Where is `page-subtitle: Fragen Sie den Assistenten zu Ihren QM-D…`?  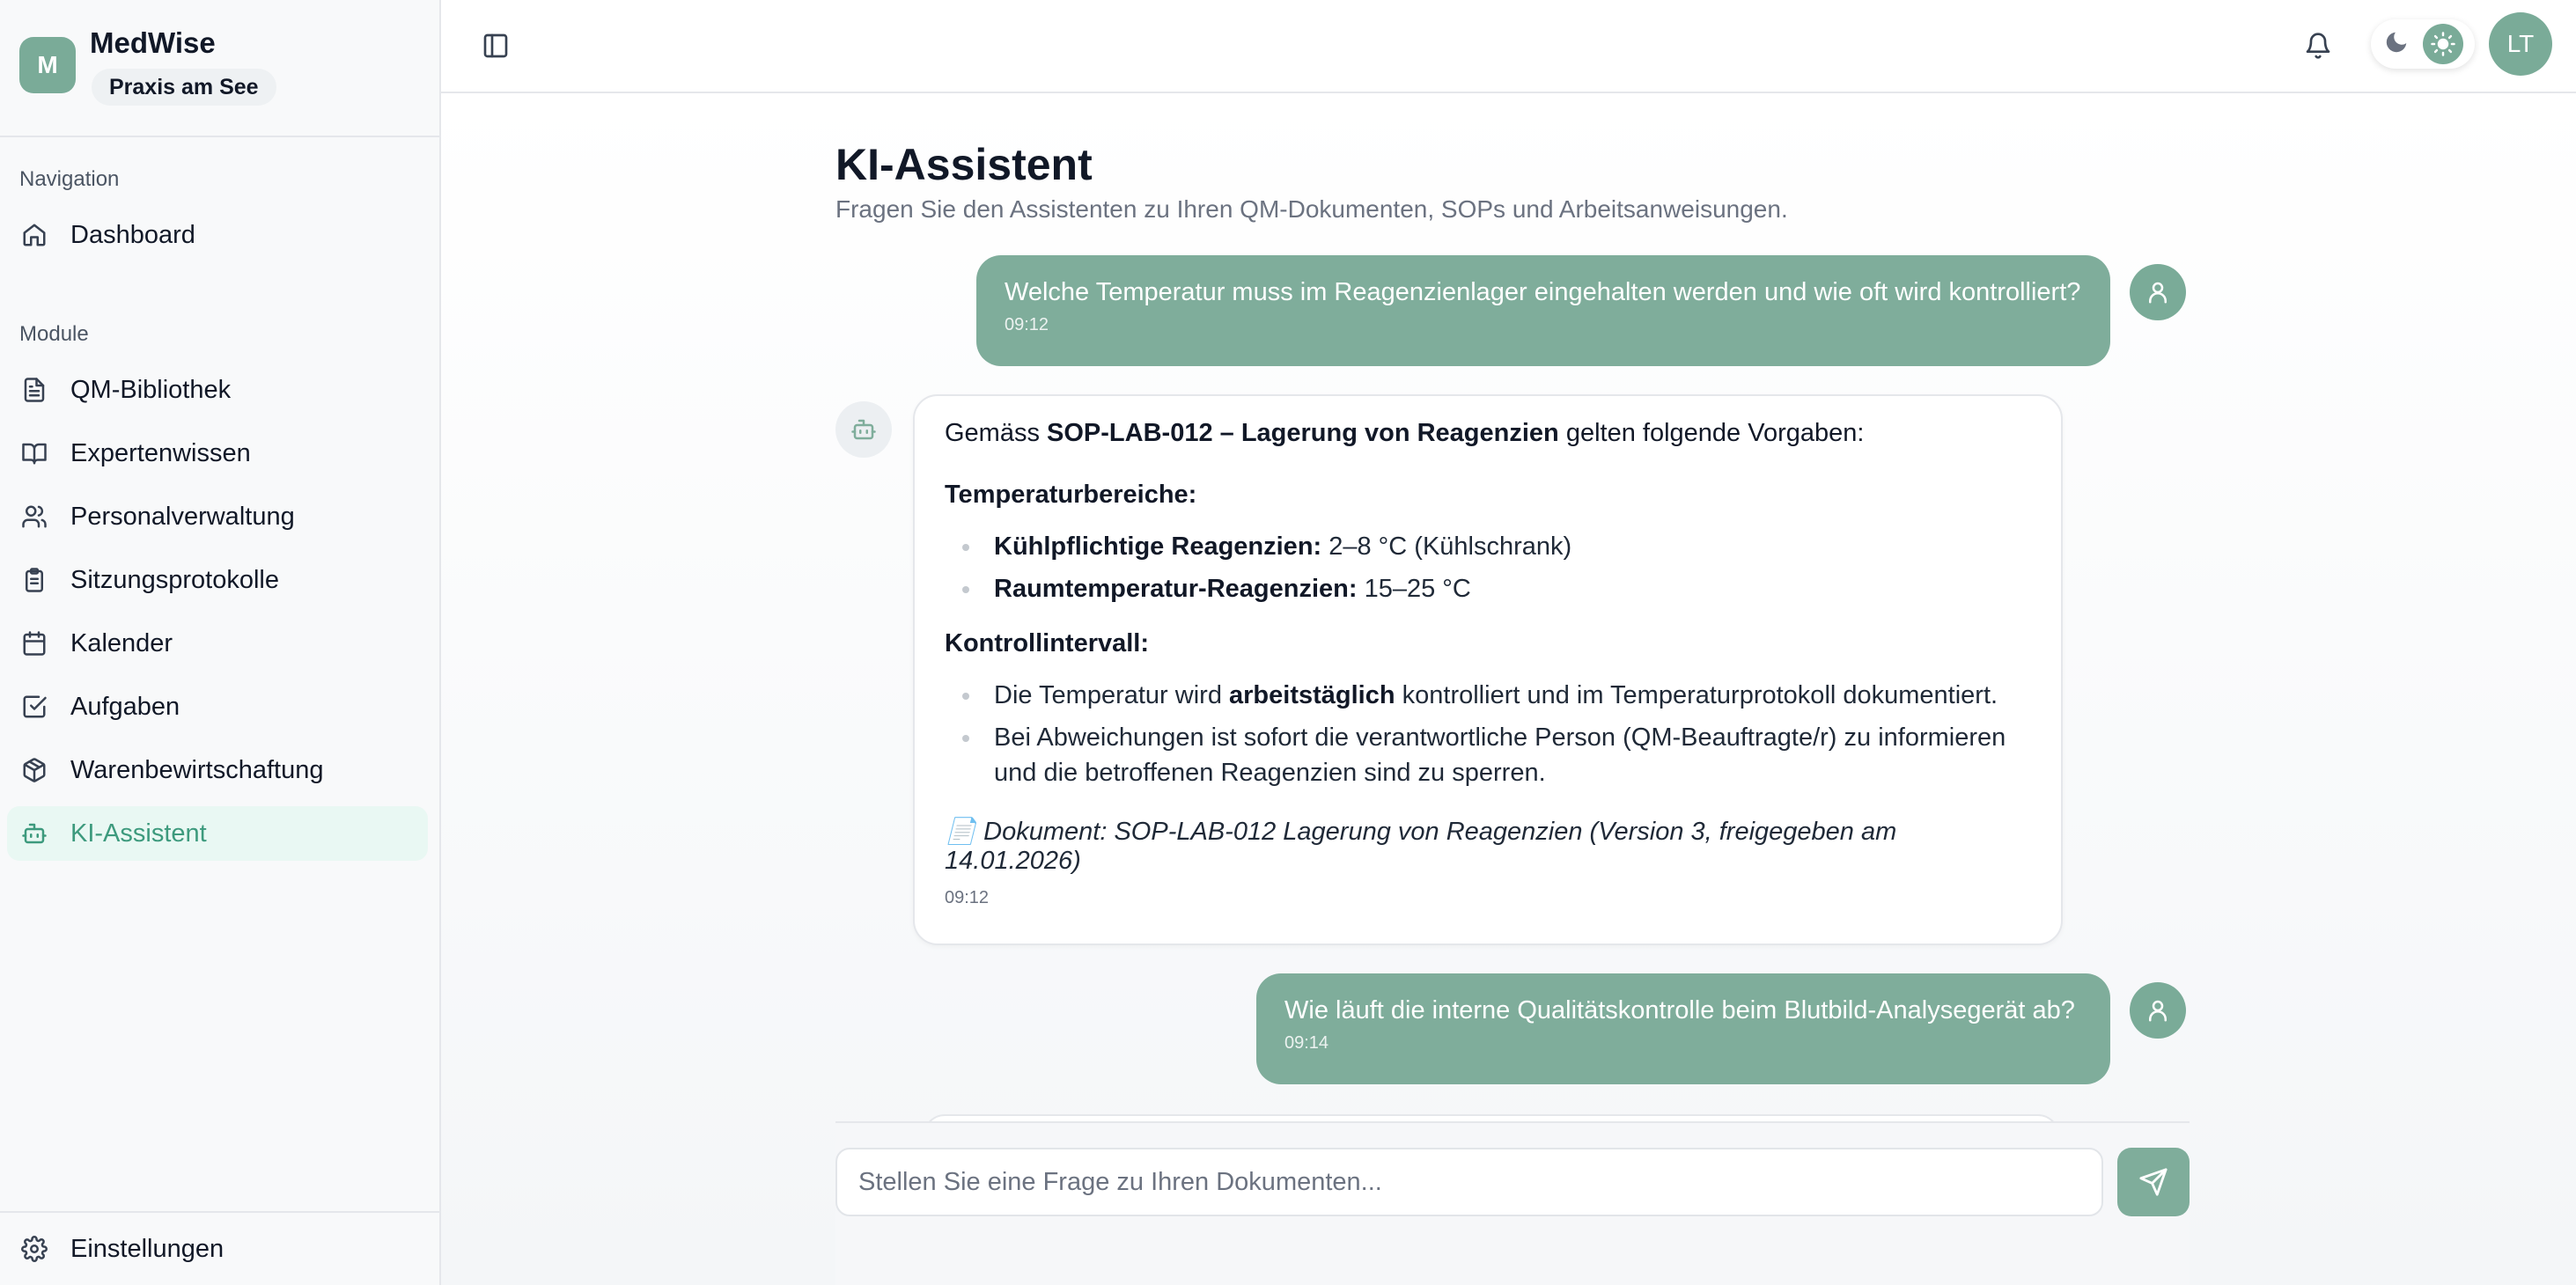 page-subtitle: Fragen Sie den Assistenten zu Ihren QM-D… is located at coordinates (1311, 209).